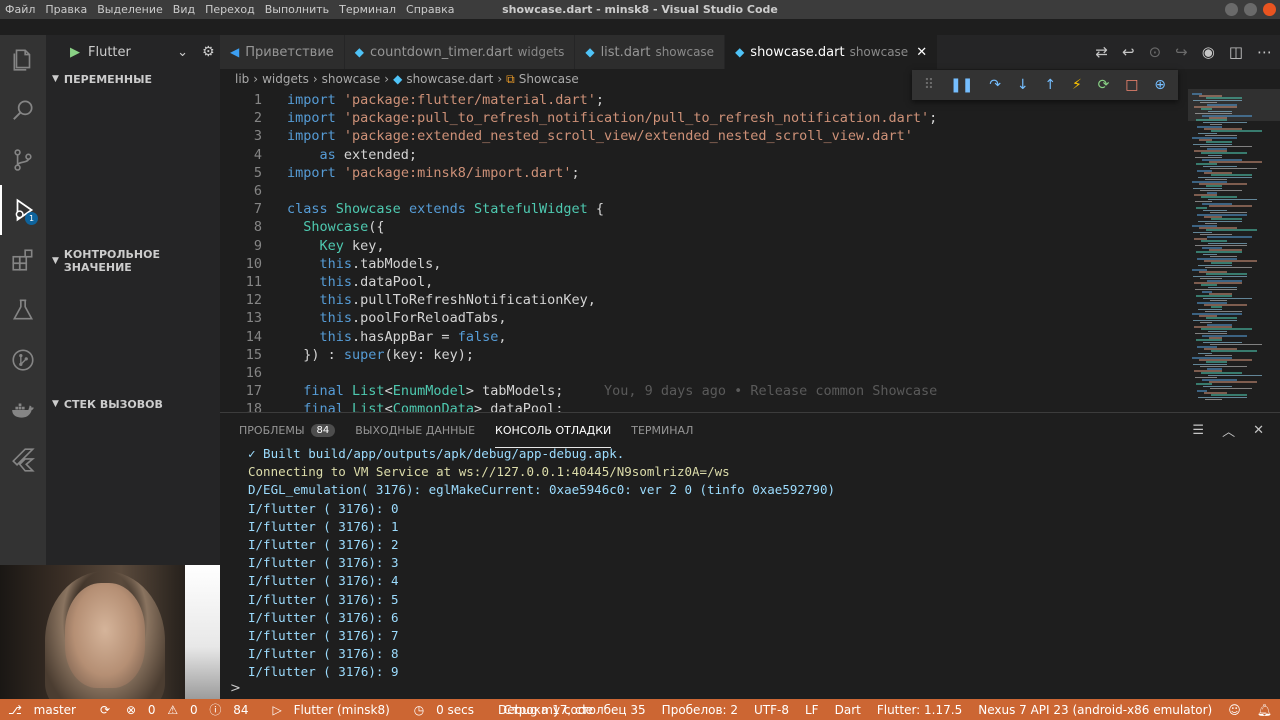 This screenshot has height=720, width=1280. I want to click on call-stack-section: ▼ СТЕК ВЫЗОВОВ, so click(133, 404).